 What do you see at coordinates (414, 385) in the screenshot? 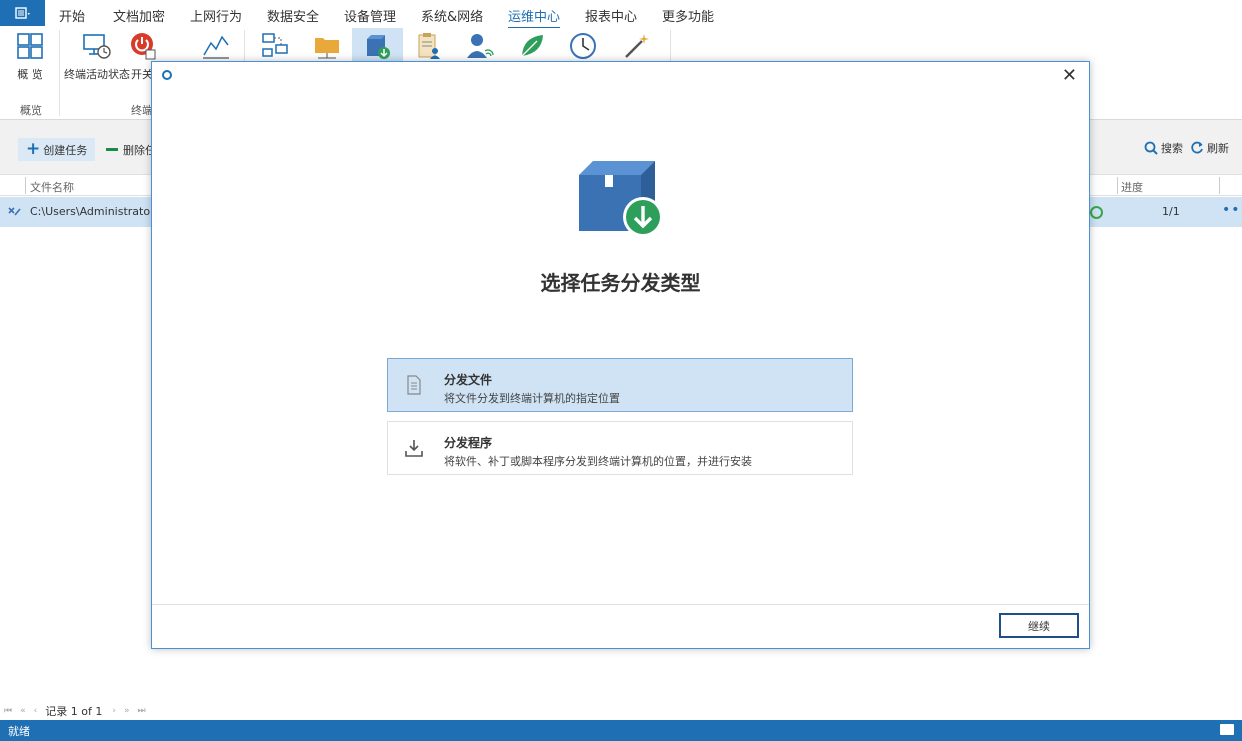
I see `document-icon` at bounding box center [414, 385].